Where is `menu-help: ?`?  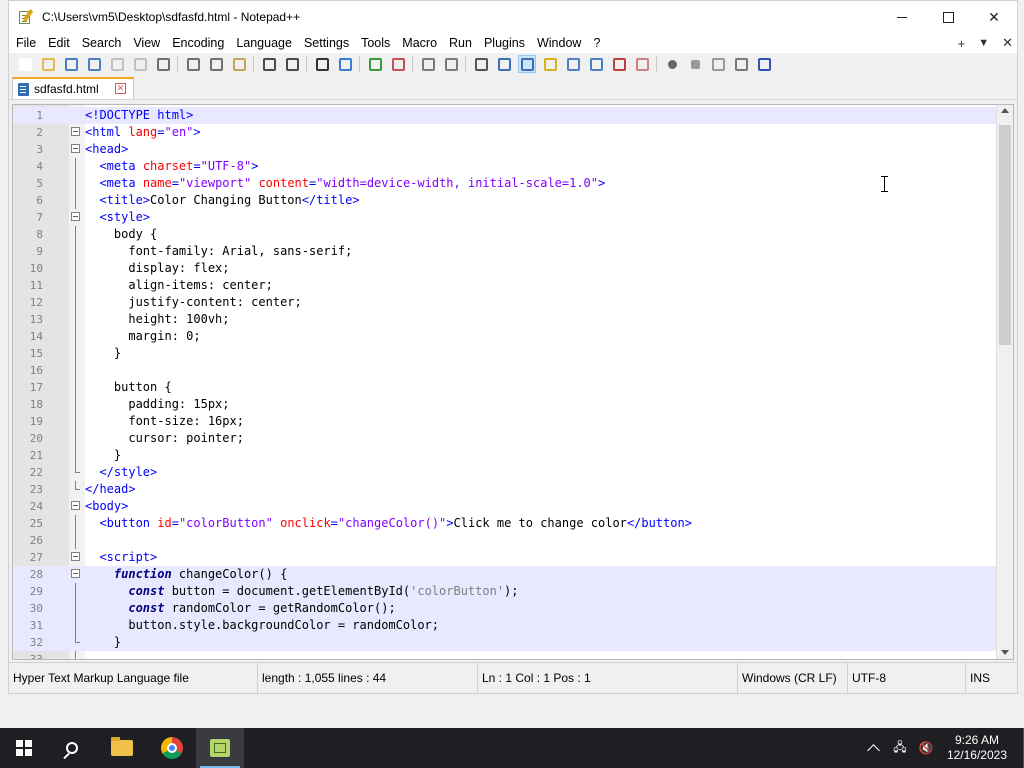 menu-help: ? is located at coordinates (596, 43).